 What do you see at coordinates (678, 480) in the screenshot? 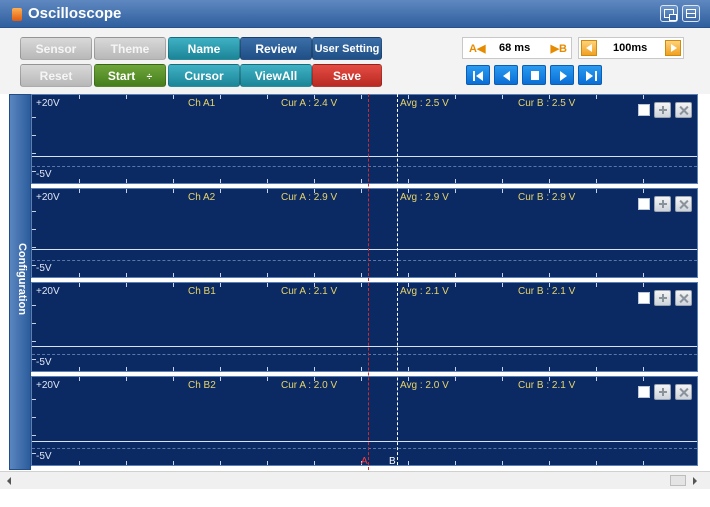
I see `scroll-thumb` at bounding box center [678, 480].